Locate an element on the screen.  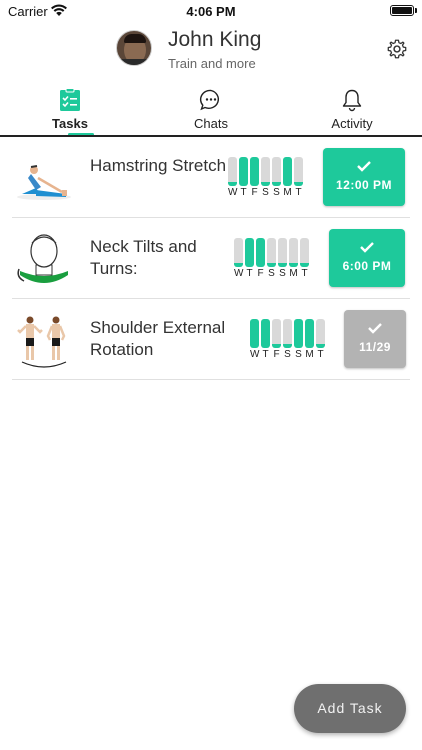
status-bar: Carrier 4:06 PM is located at coordinates (211, 12).